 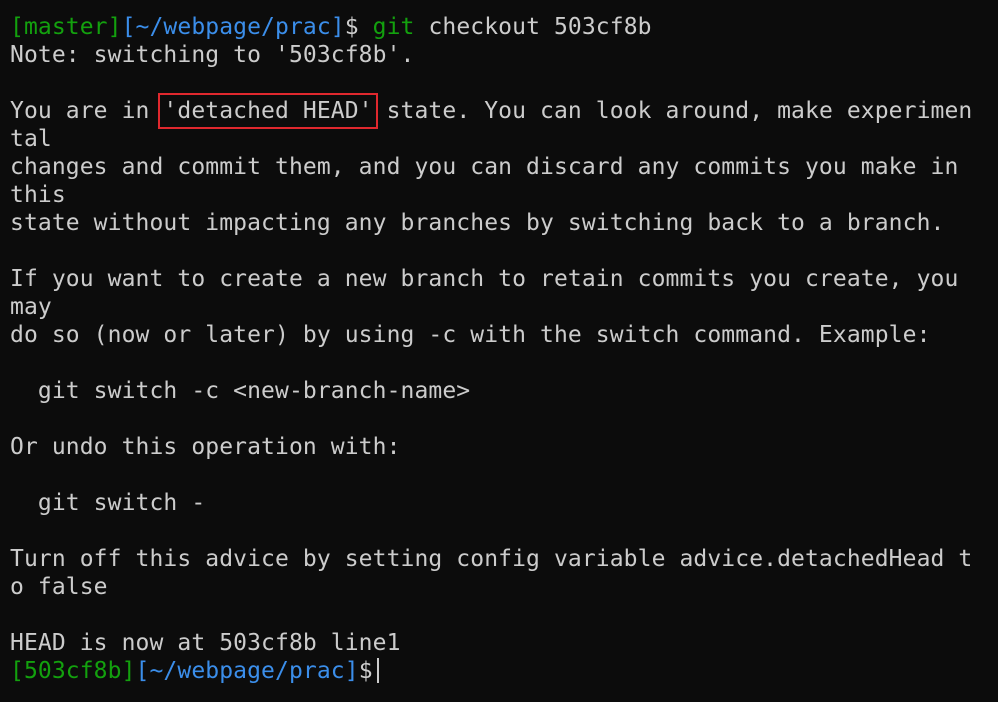 What do you see at coordinates (240, 391) in the screenshot?
I see `output-example-command: git switch -c <new-branch-name>` at bounding box center [240, 391].